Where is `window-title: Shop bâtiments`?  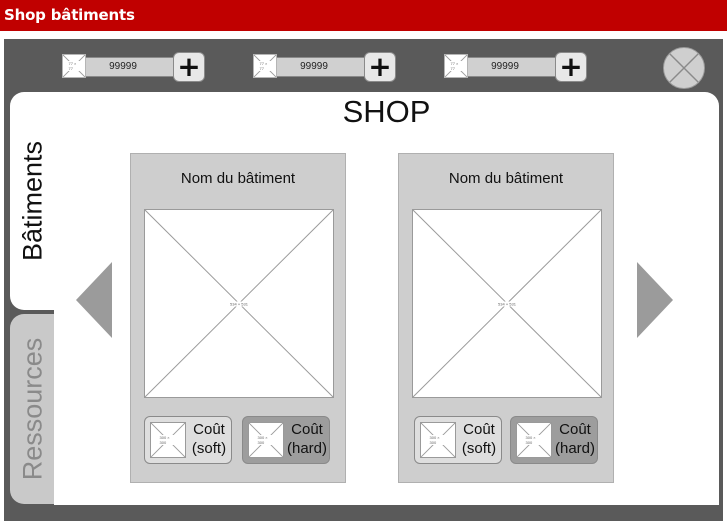
window-title: Shop bâtiments is located at coordinates (363, 15).